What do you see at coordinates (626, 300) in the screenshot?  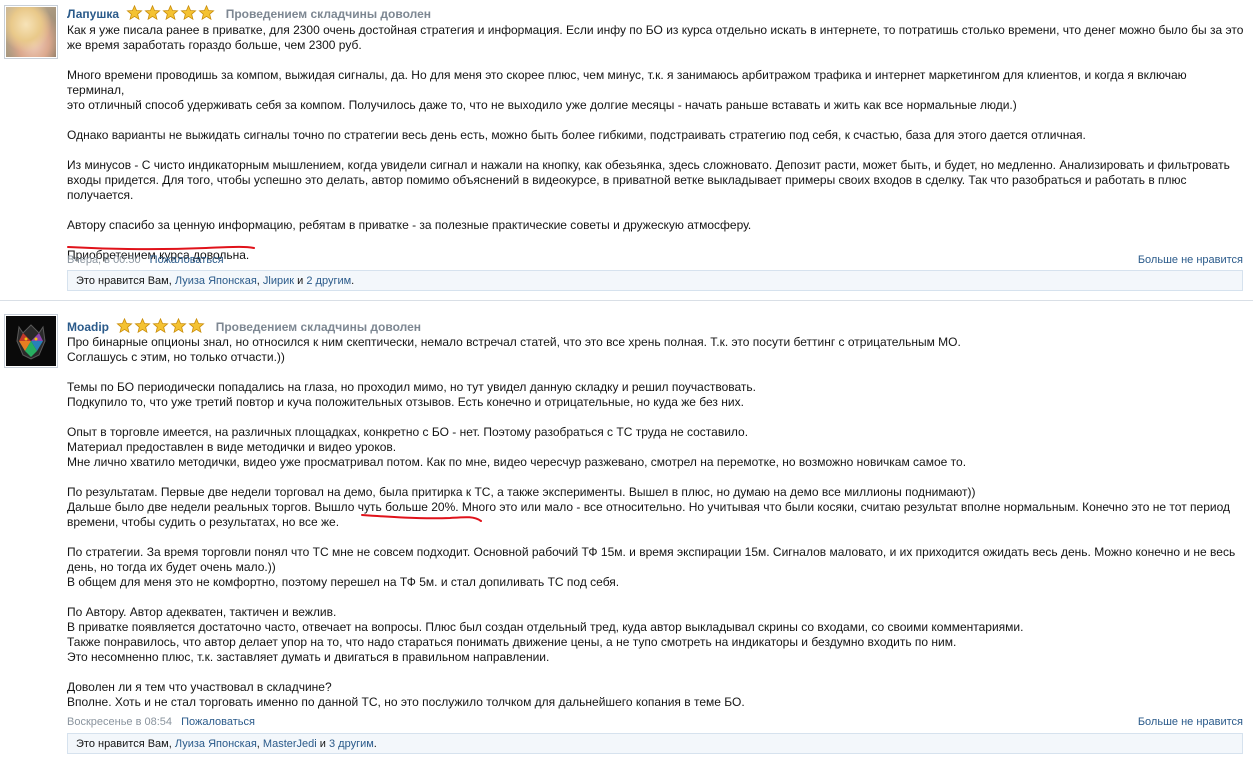 I see `post-divider` at bounding box center [626, 300].